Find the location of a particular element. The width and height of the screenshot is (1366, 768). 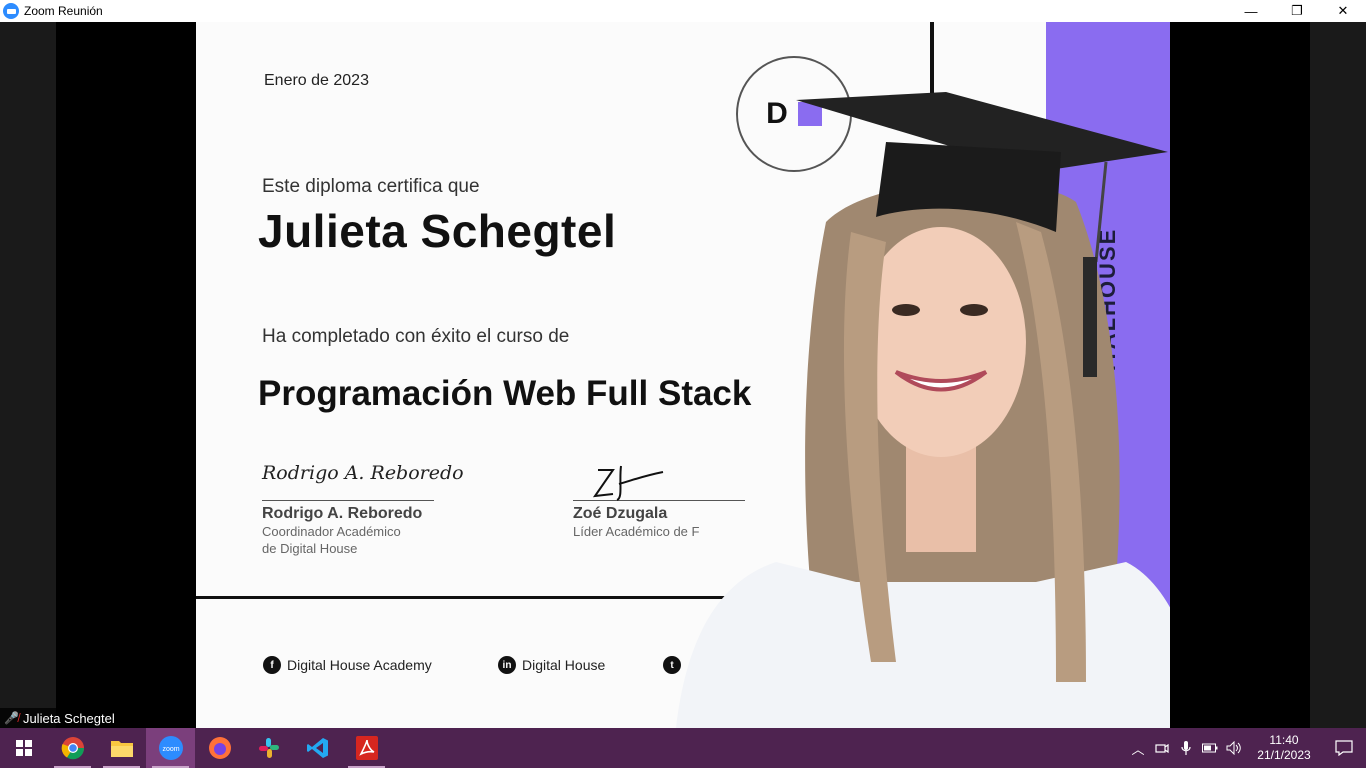

vscode-icon is located at coordinates (317, 748).